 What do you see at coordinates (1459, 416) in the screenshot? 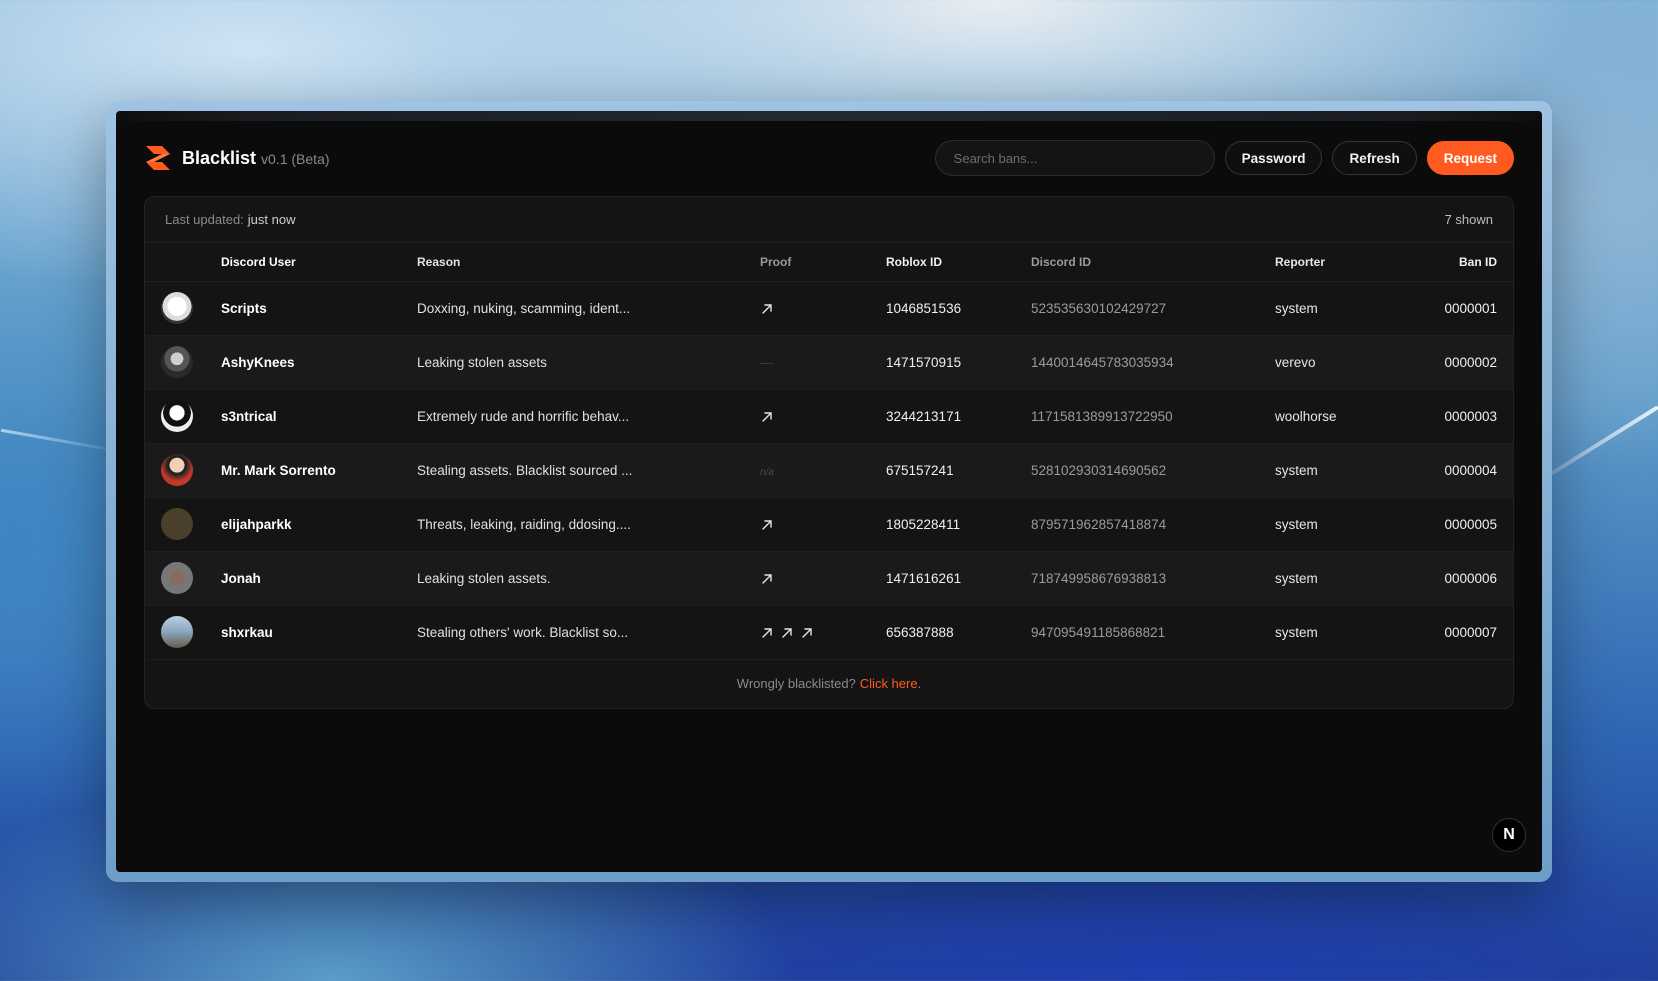
I see `ban-id: 0000003` at bounding box center [1459, 416].